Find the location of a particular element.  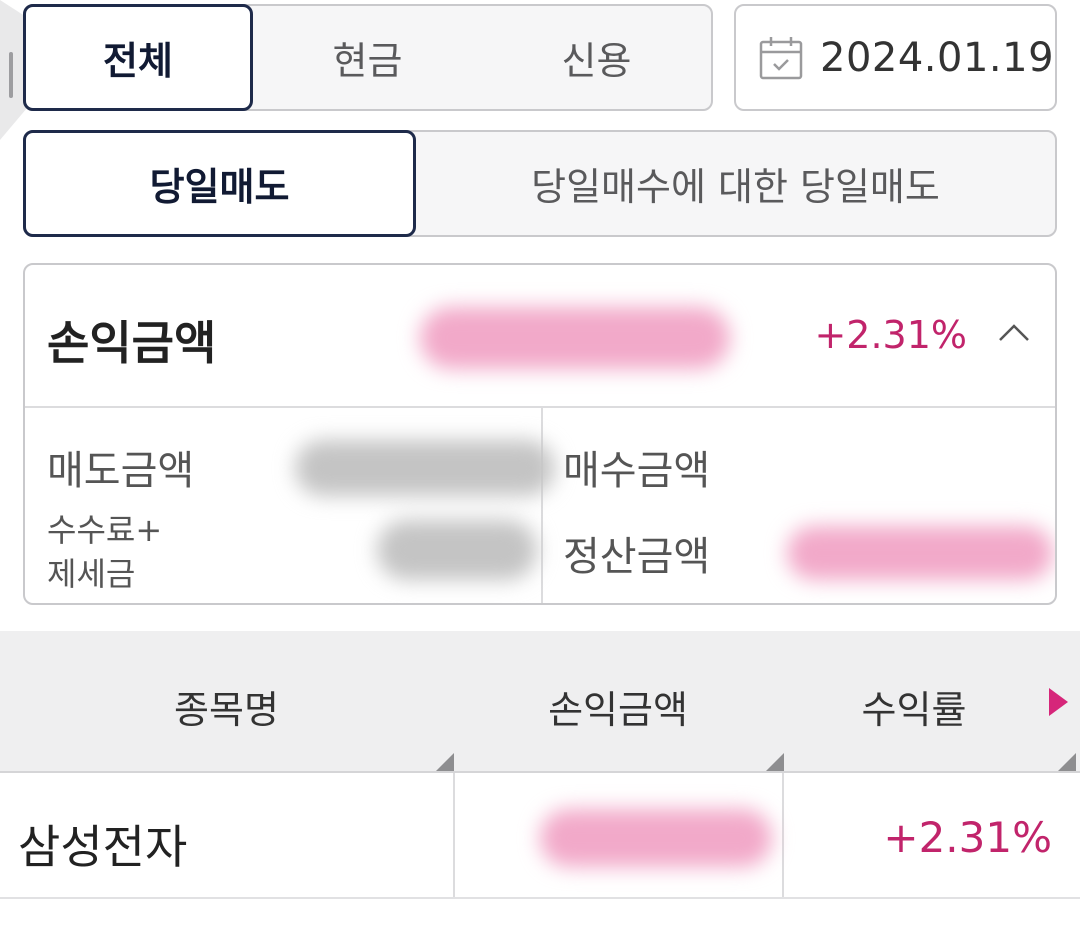

stock-rate: +2.31% is located at coordinates (967, 837).